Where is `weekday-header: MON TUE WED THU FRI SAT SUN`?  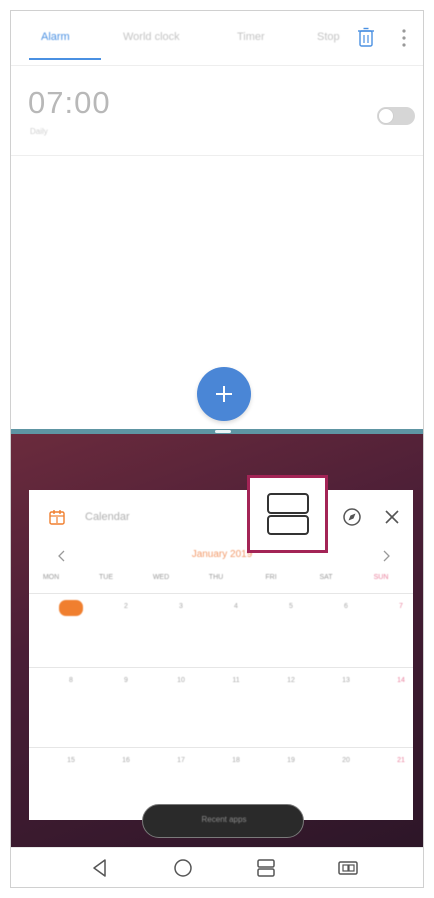
weekday-header: MON TUE WED THU FRI SAT SUN is located at coordinates (221, 582).